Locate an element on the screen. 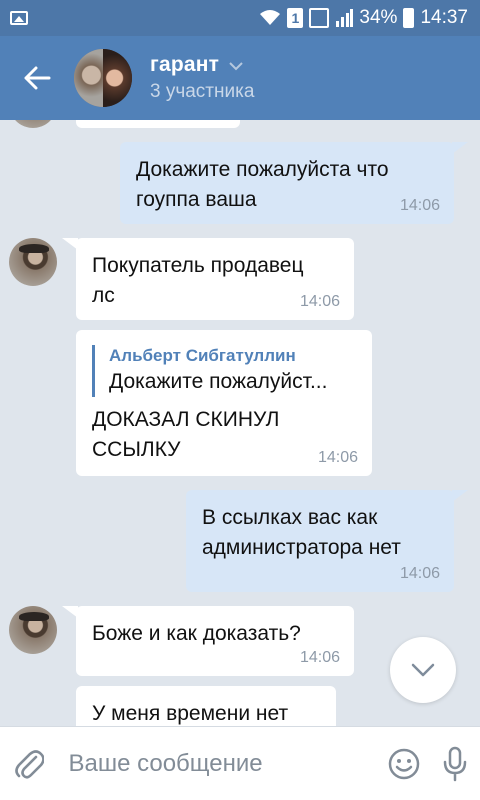 This screenshot has height=800, width=480. emoji-button is located at coordinates (403, 763).